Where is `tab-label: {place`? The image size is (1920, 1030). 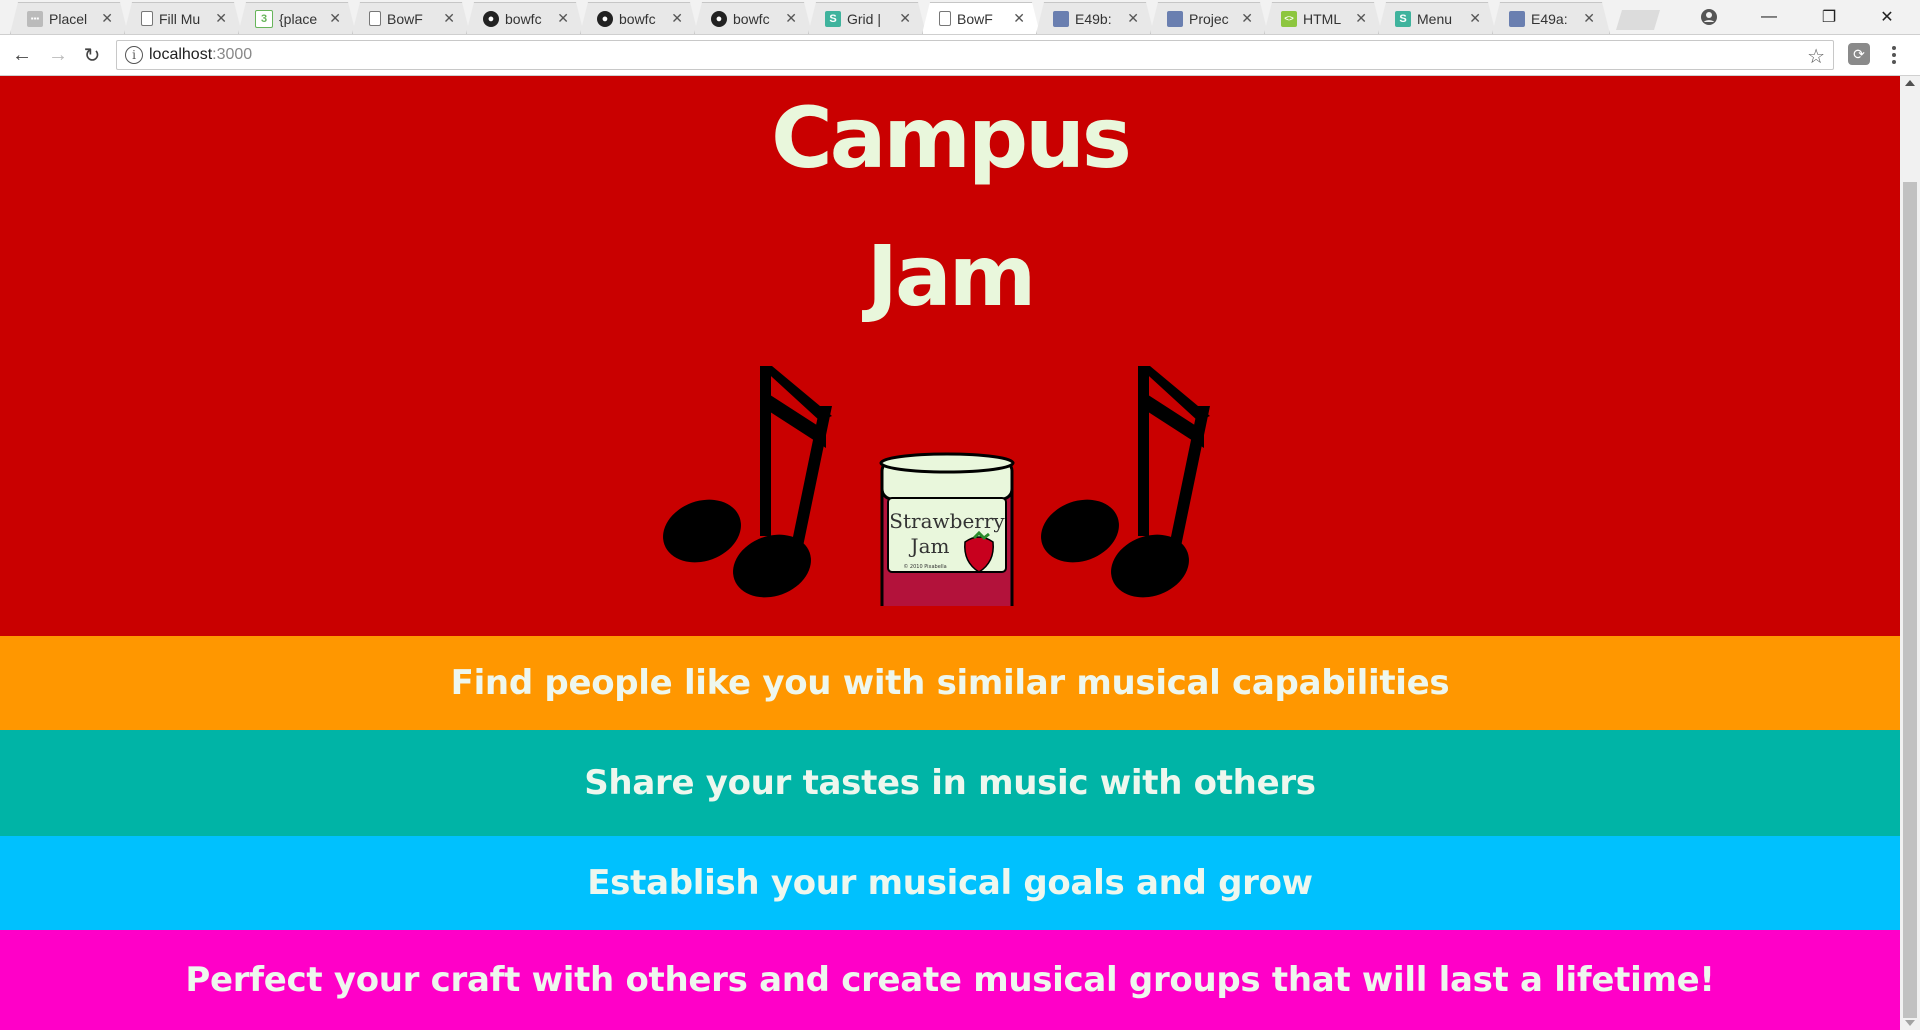 tab-label: {place is located at coordinates (298, 18).